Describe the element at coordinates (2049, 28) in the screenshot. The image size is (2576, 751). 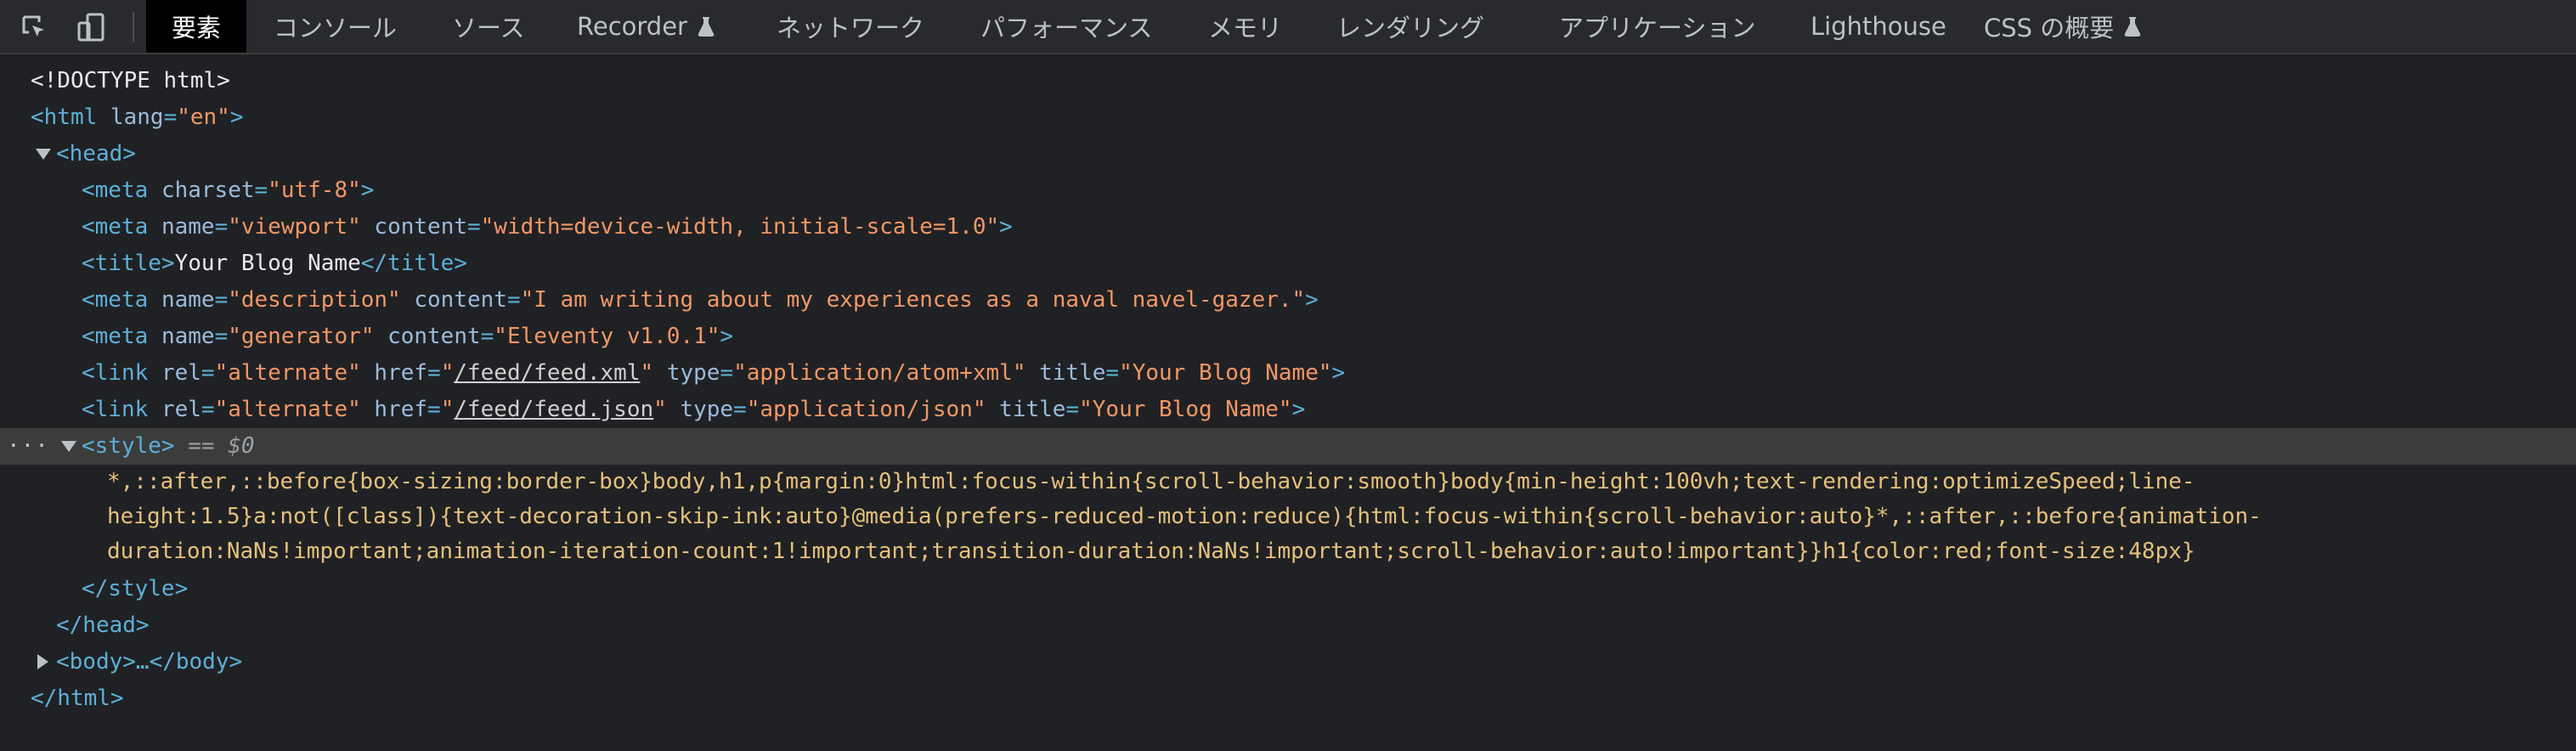
I see `tab-label: CSS の概要` at that location.